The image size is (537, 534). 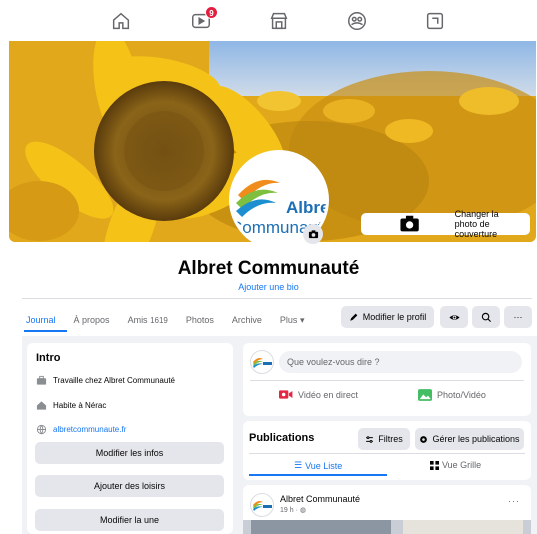 What do you see at coordinates (247, 320) in the screenshot?
I see `tab-archive: Archive` at bounding box center [247, 320].